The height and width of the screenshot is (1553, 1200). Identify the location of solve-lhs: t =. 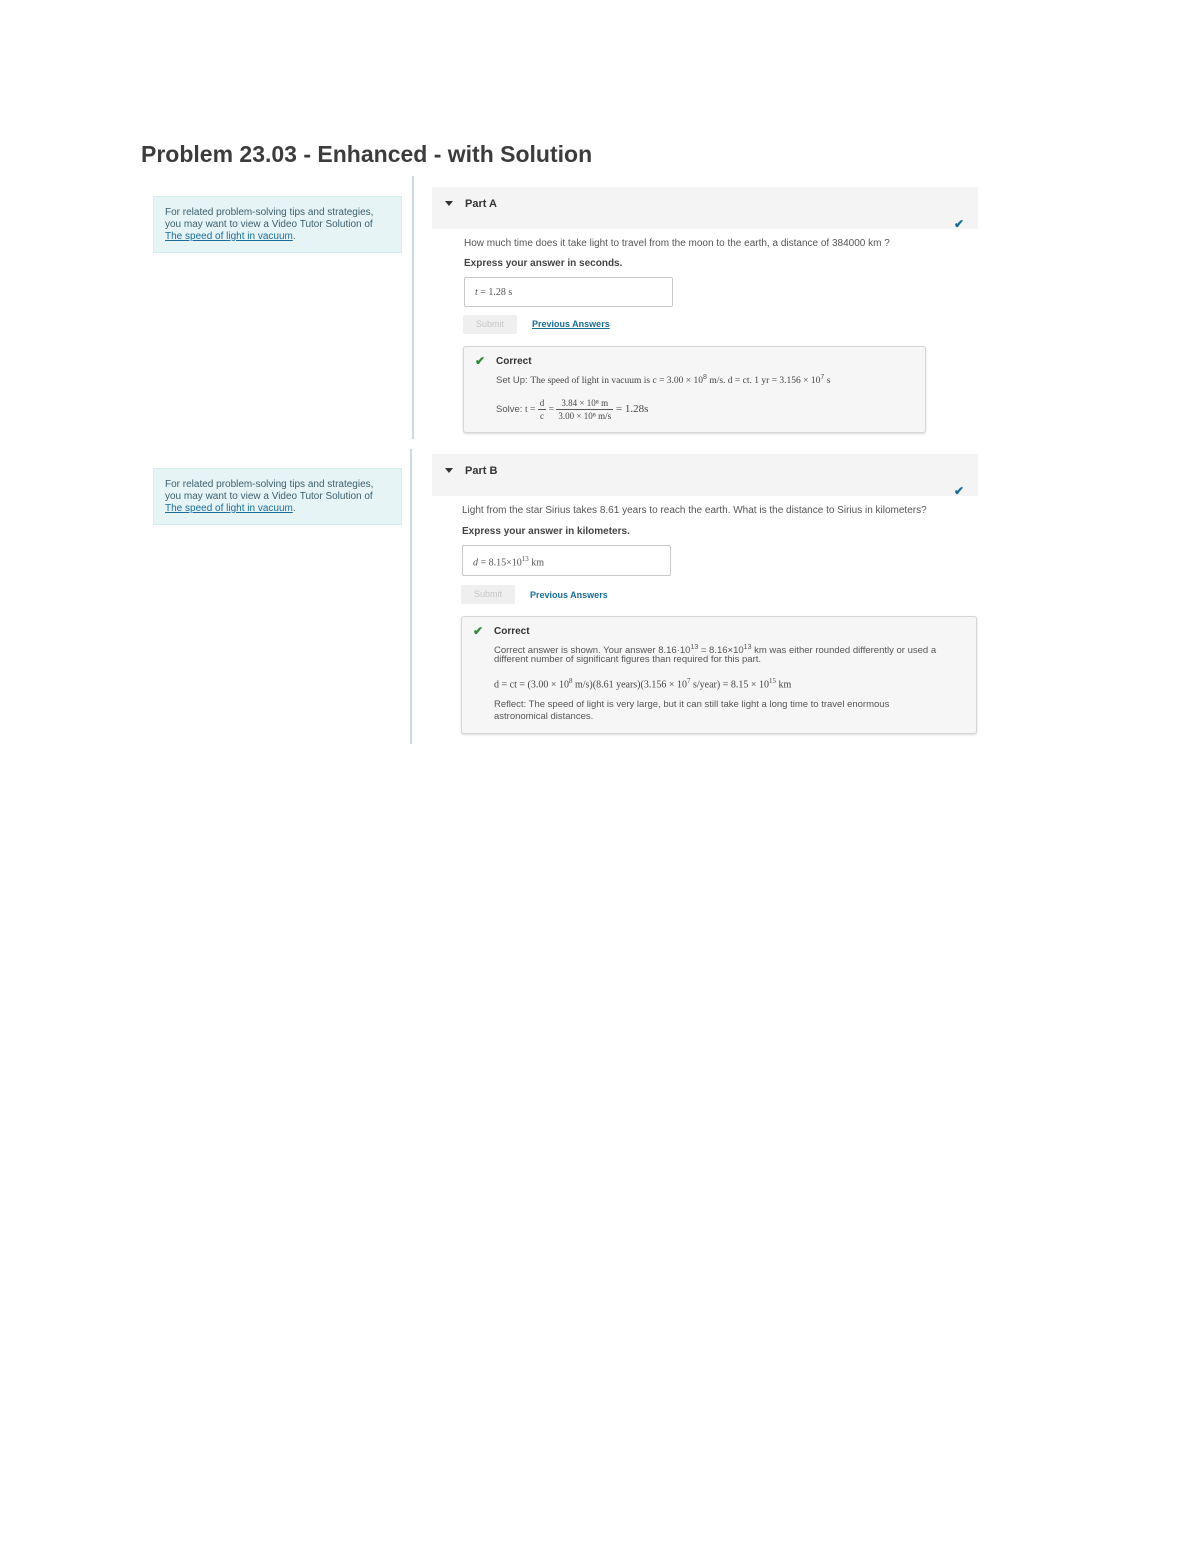
(531, 410).